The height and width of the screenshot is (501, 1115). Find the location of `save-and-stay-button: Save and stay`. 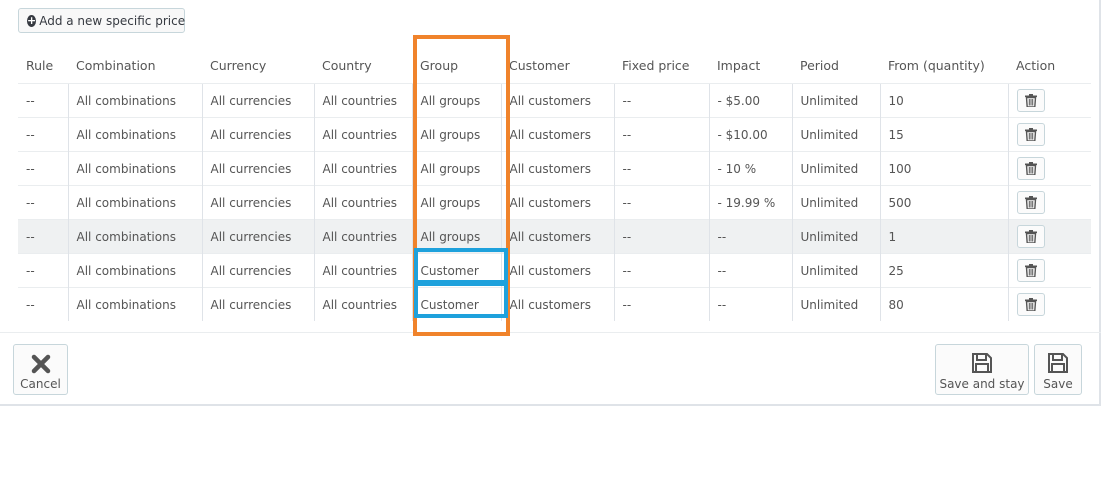

save-and-stay-button: Save and stay is located at coordinates (982, 369).